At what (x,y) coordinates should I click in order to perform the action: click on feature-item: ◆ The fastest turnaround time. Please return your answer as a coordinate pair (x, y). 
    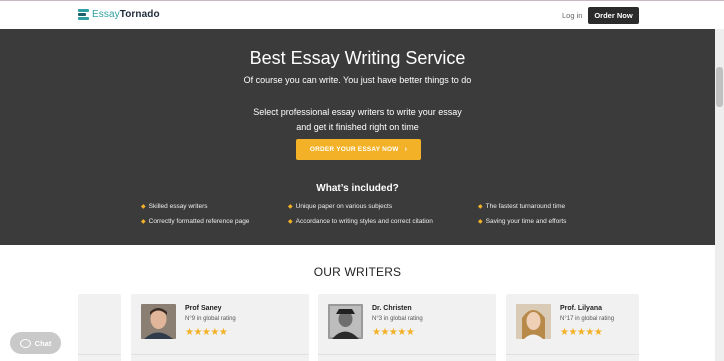
    Looking at the image, I should click on (522, 206).